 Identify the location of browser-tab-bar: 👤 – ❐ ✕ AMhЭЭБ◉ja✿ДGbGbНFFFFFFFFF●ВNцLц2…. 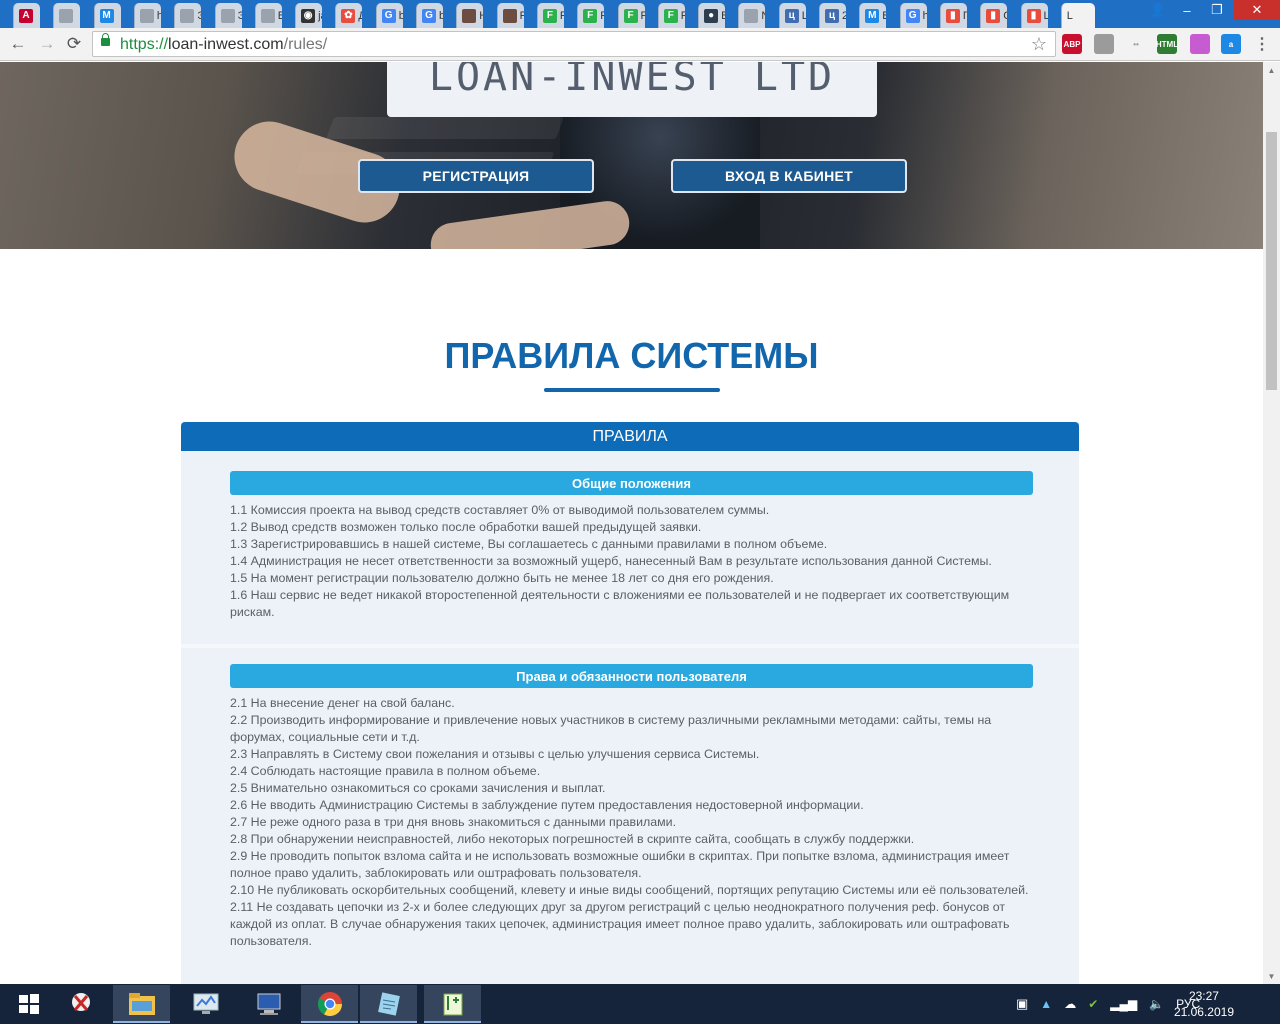
(640, 14).